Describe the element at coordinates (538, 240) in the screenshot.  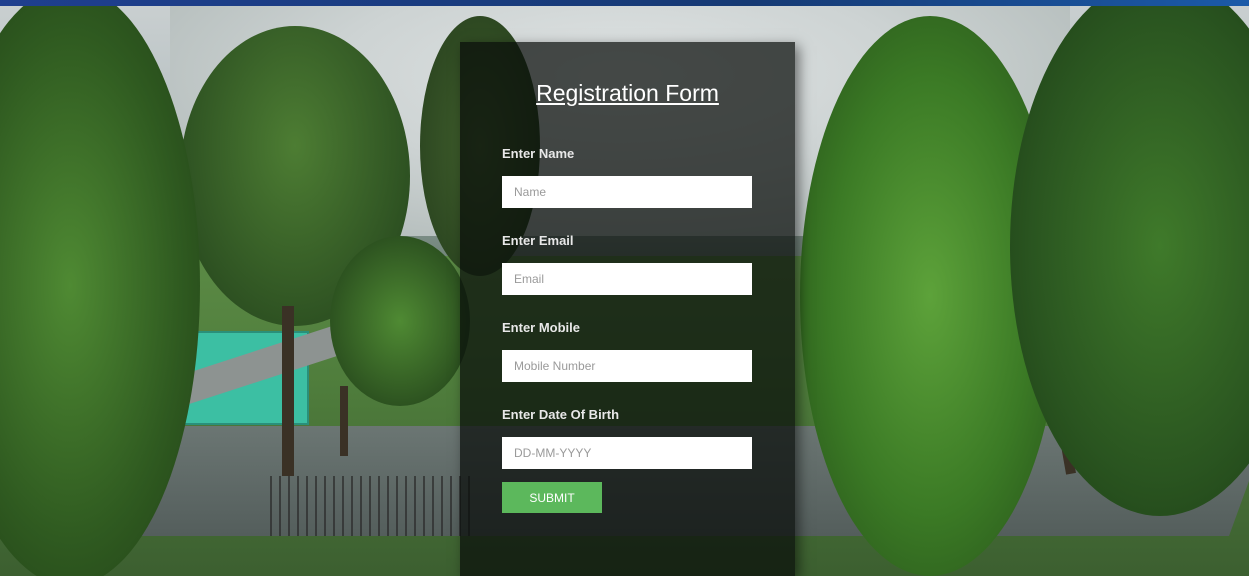
I see `email-label: Enter Email` at that location.